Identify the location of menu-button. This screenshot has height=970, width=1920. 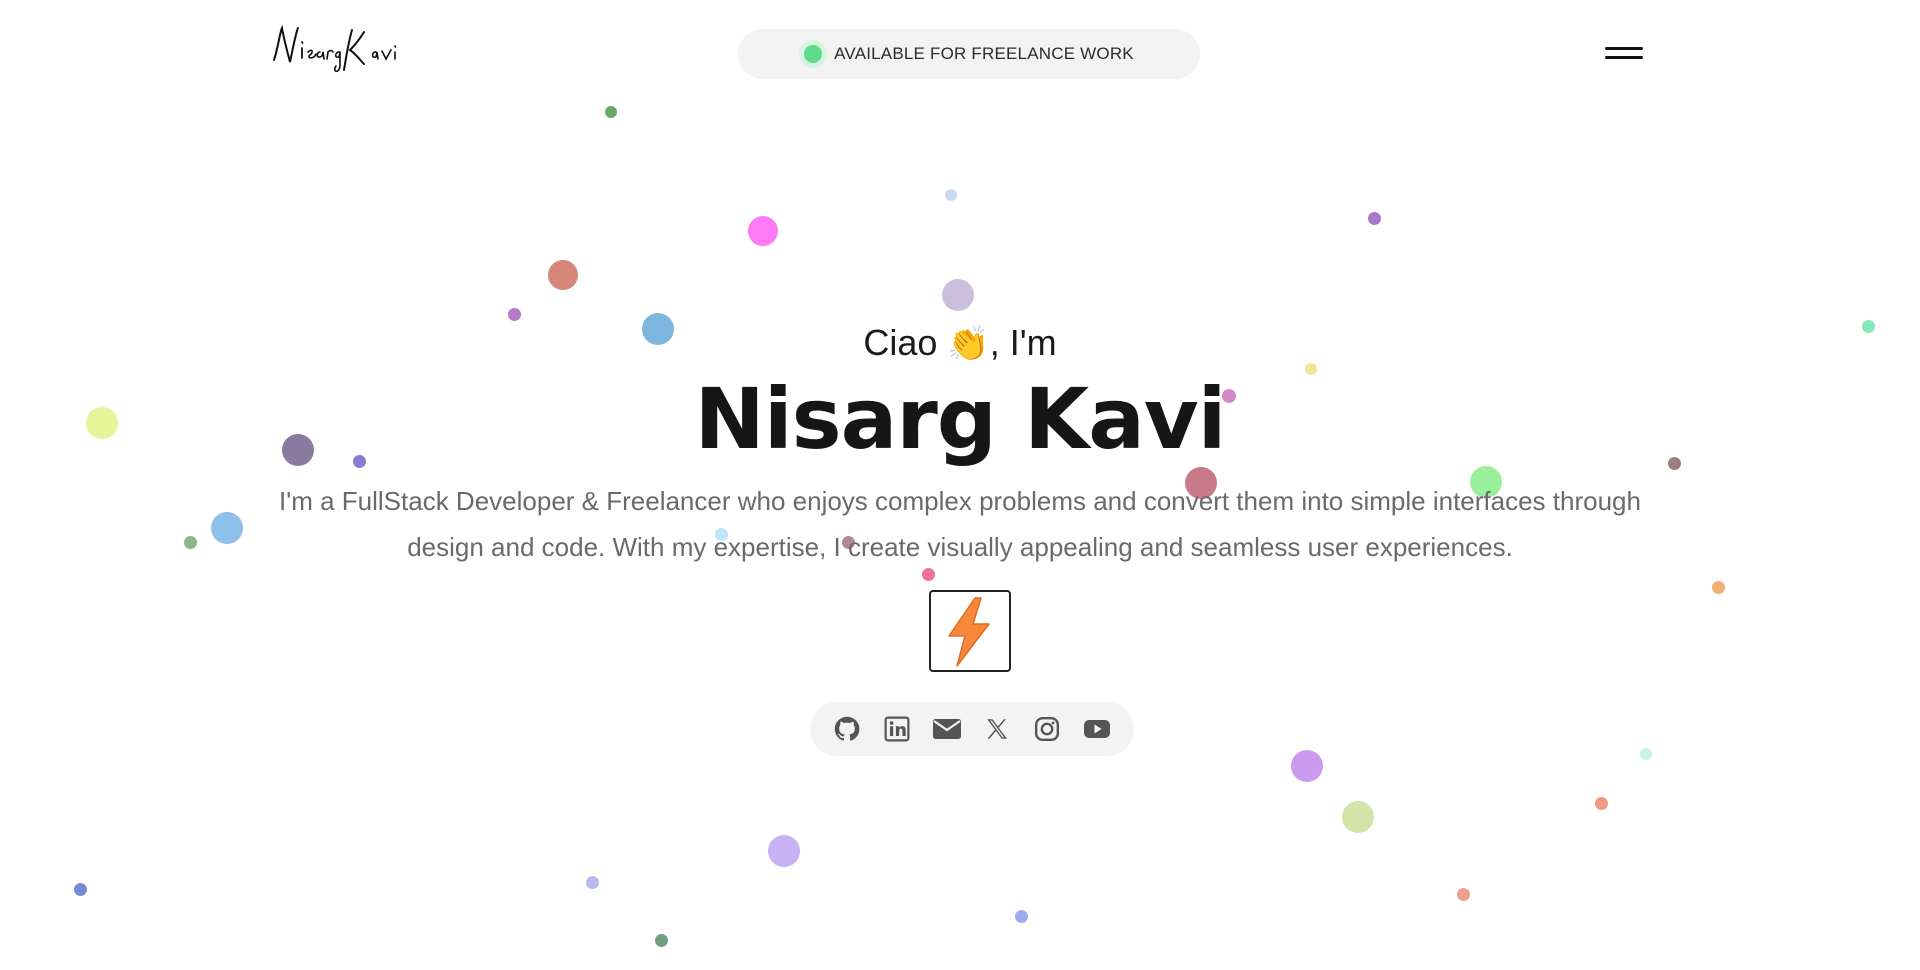
(1624, 55).